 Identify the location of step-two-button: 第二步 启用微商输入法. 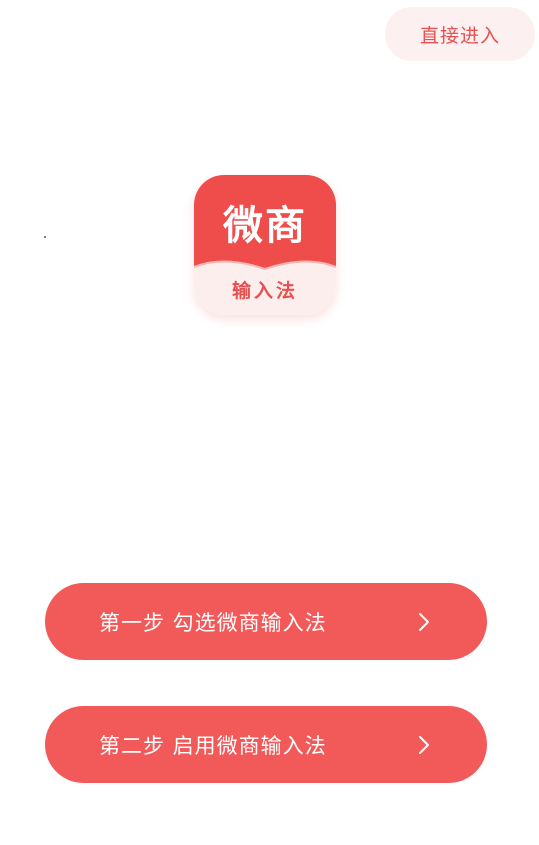
(266, 744).